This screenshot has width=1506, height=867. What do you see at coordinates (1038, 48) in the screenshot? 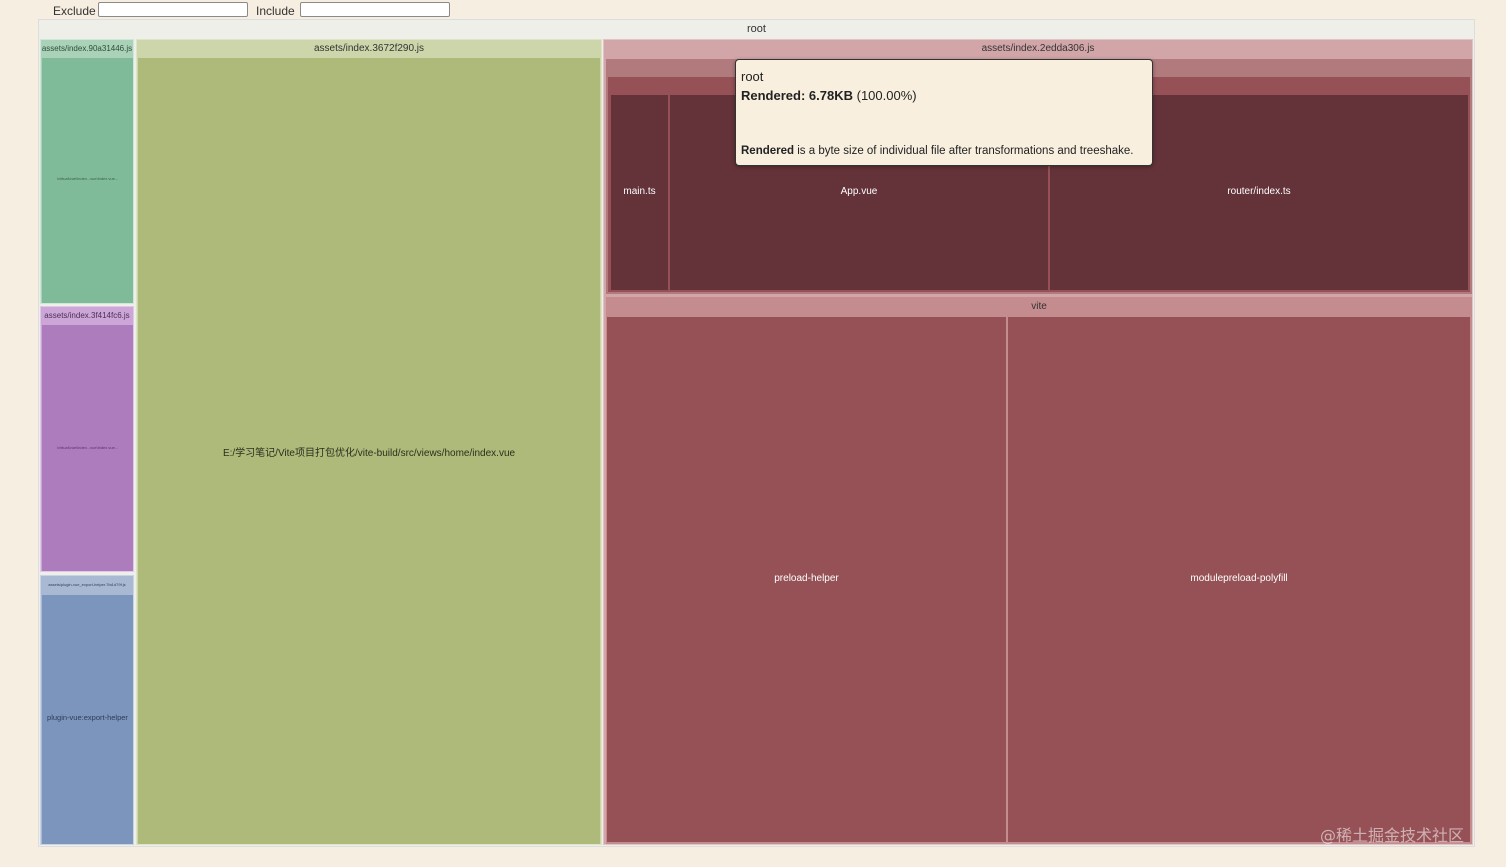
I see `bundle-red-label: assets/index.2edda306.js` at bounding box center [1038, 48].